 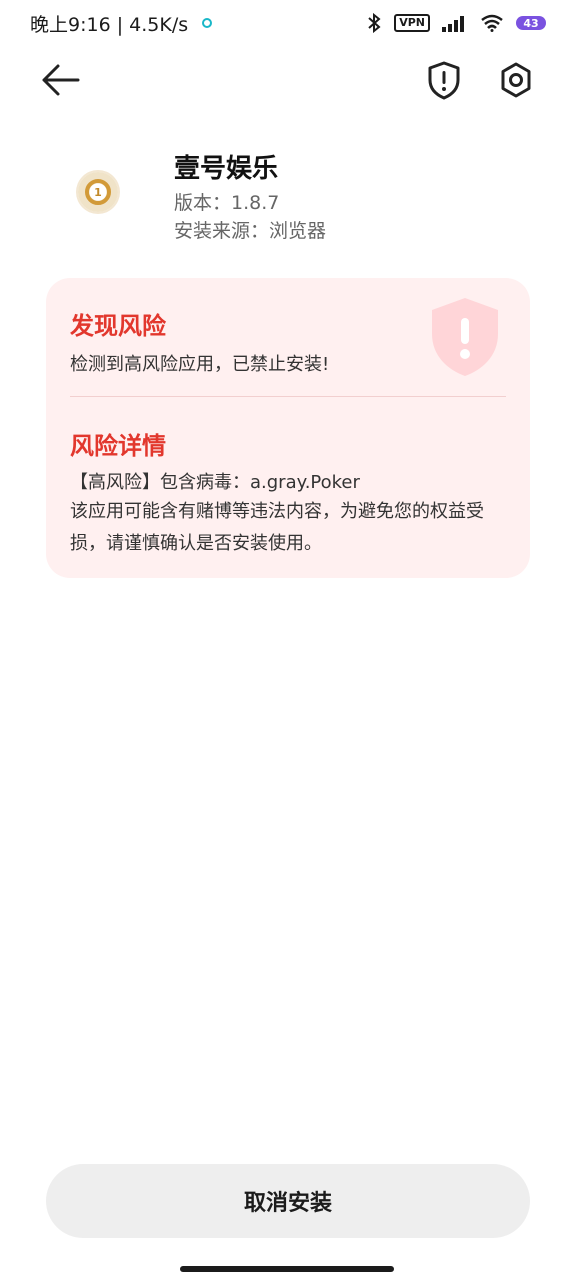 I want to click on app-version: 版本：1.8.7, so click(x=227, y=203).